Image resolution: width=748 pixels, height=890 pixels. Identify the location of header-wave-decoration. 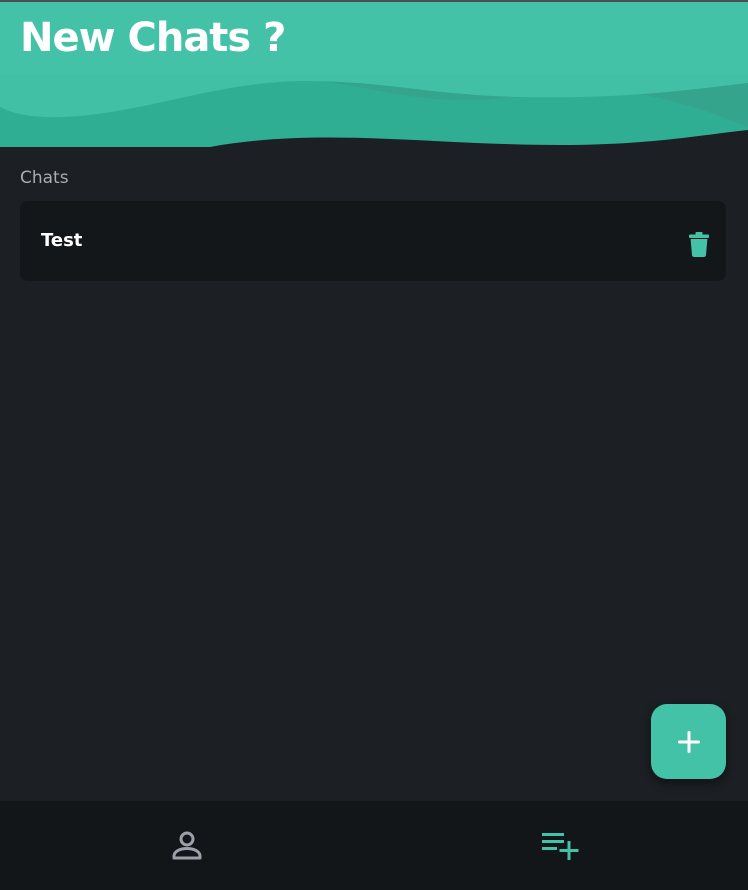
(374, 111).